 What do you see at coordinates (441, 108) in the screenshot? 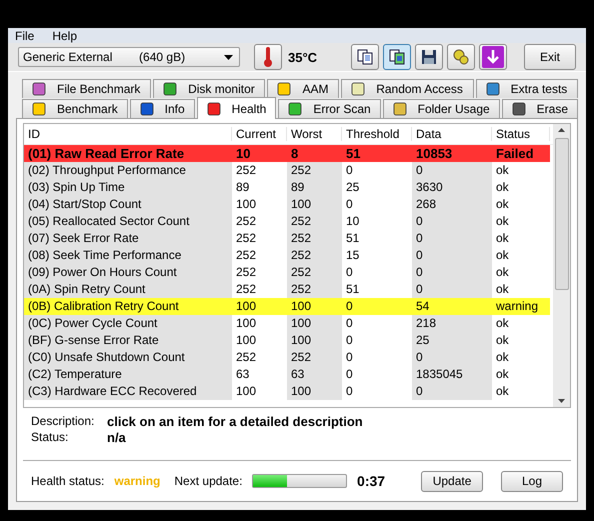
I see `tab: Folder Usage` at bounding box center [441, 108].